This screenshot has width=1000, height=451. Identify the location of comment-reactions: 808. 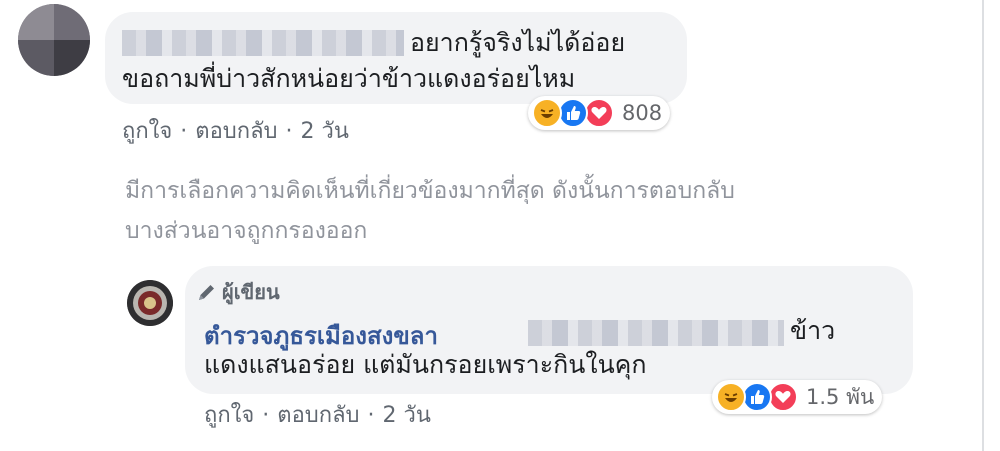
(599, 113).